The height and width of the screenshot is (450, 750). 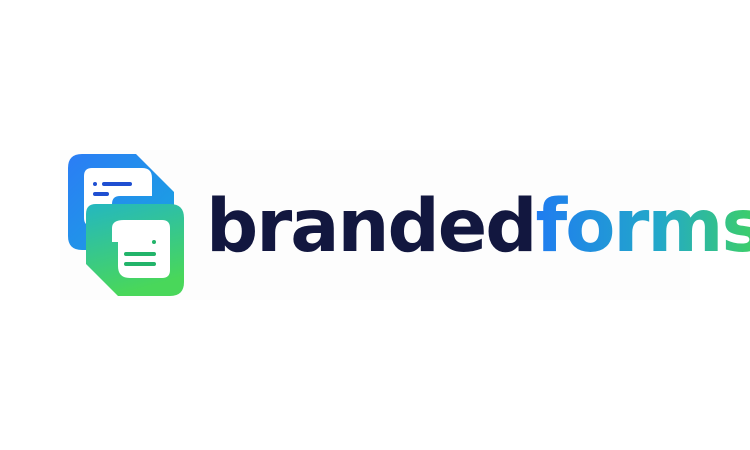 I want to click on brandedforms-logo-icon, so click(x=126, y=225).